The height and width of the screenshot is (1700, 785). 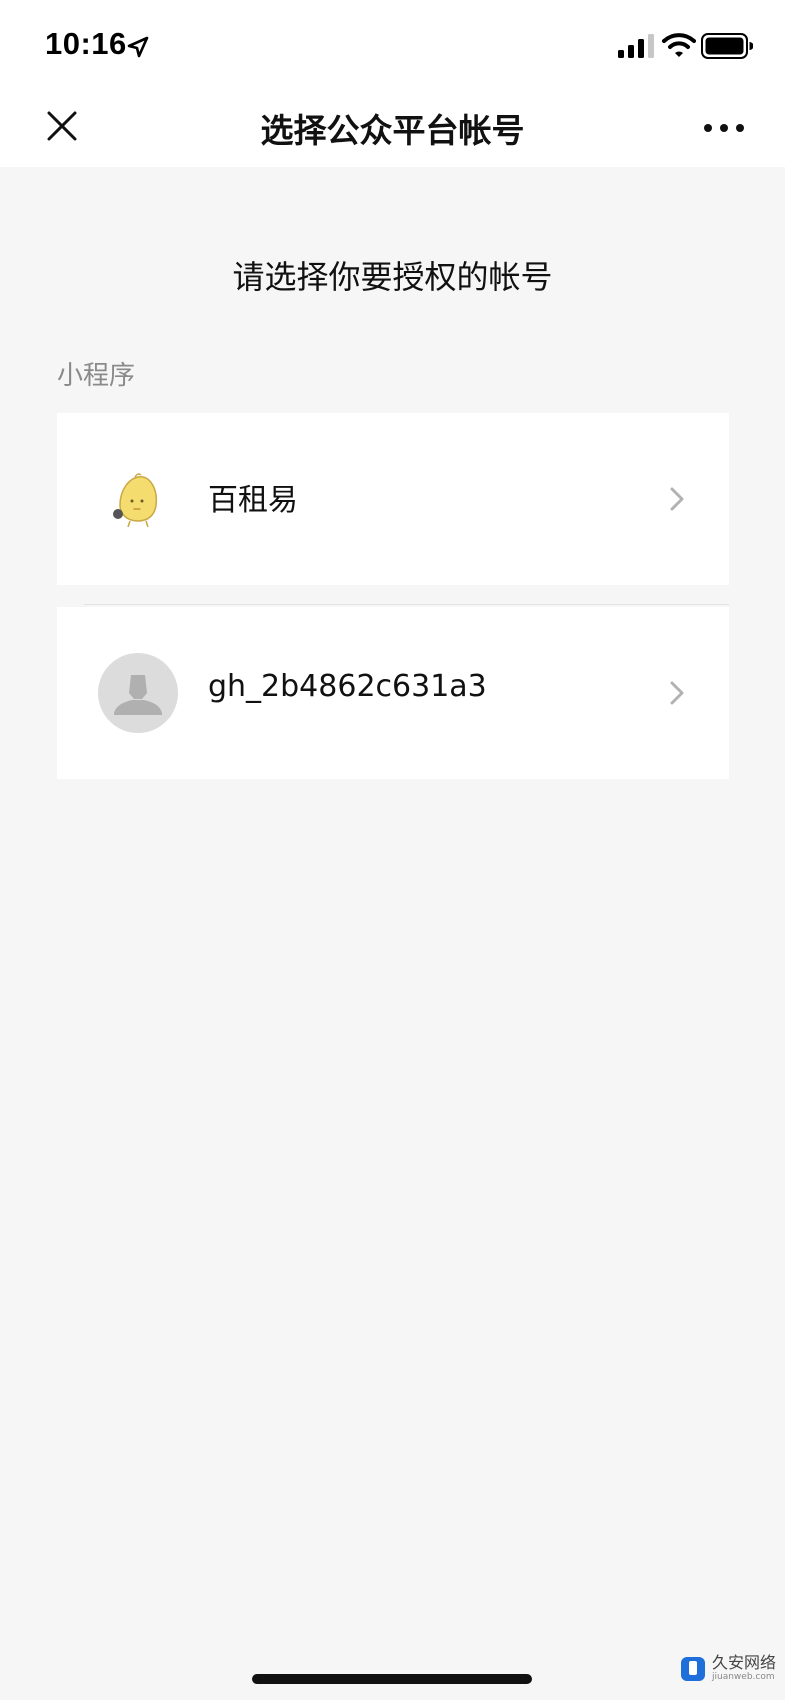 What do you see at coordinates (636, 46) in the screenshot?
I see `signal-icon` at bounding box center [636, 46].